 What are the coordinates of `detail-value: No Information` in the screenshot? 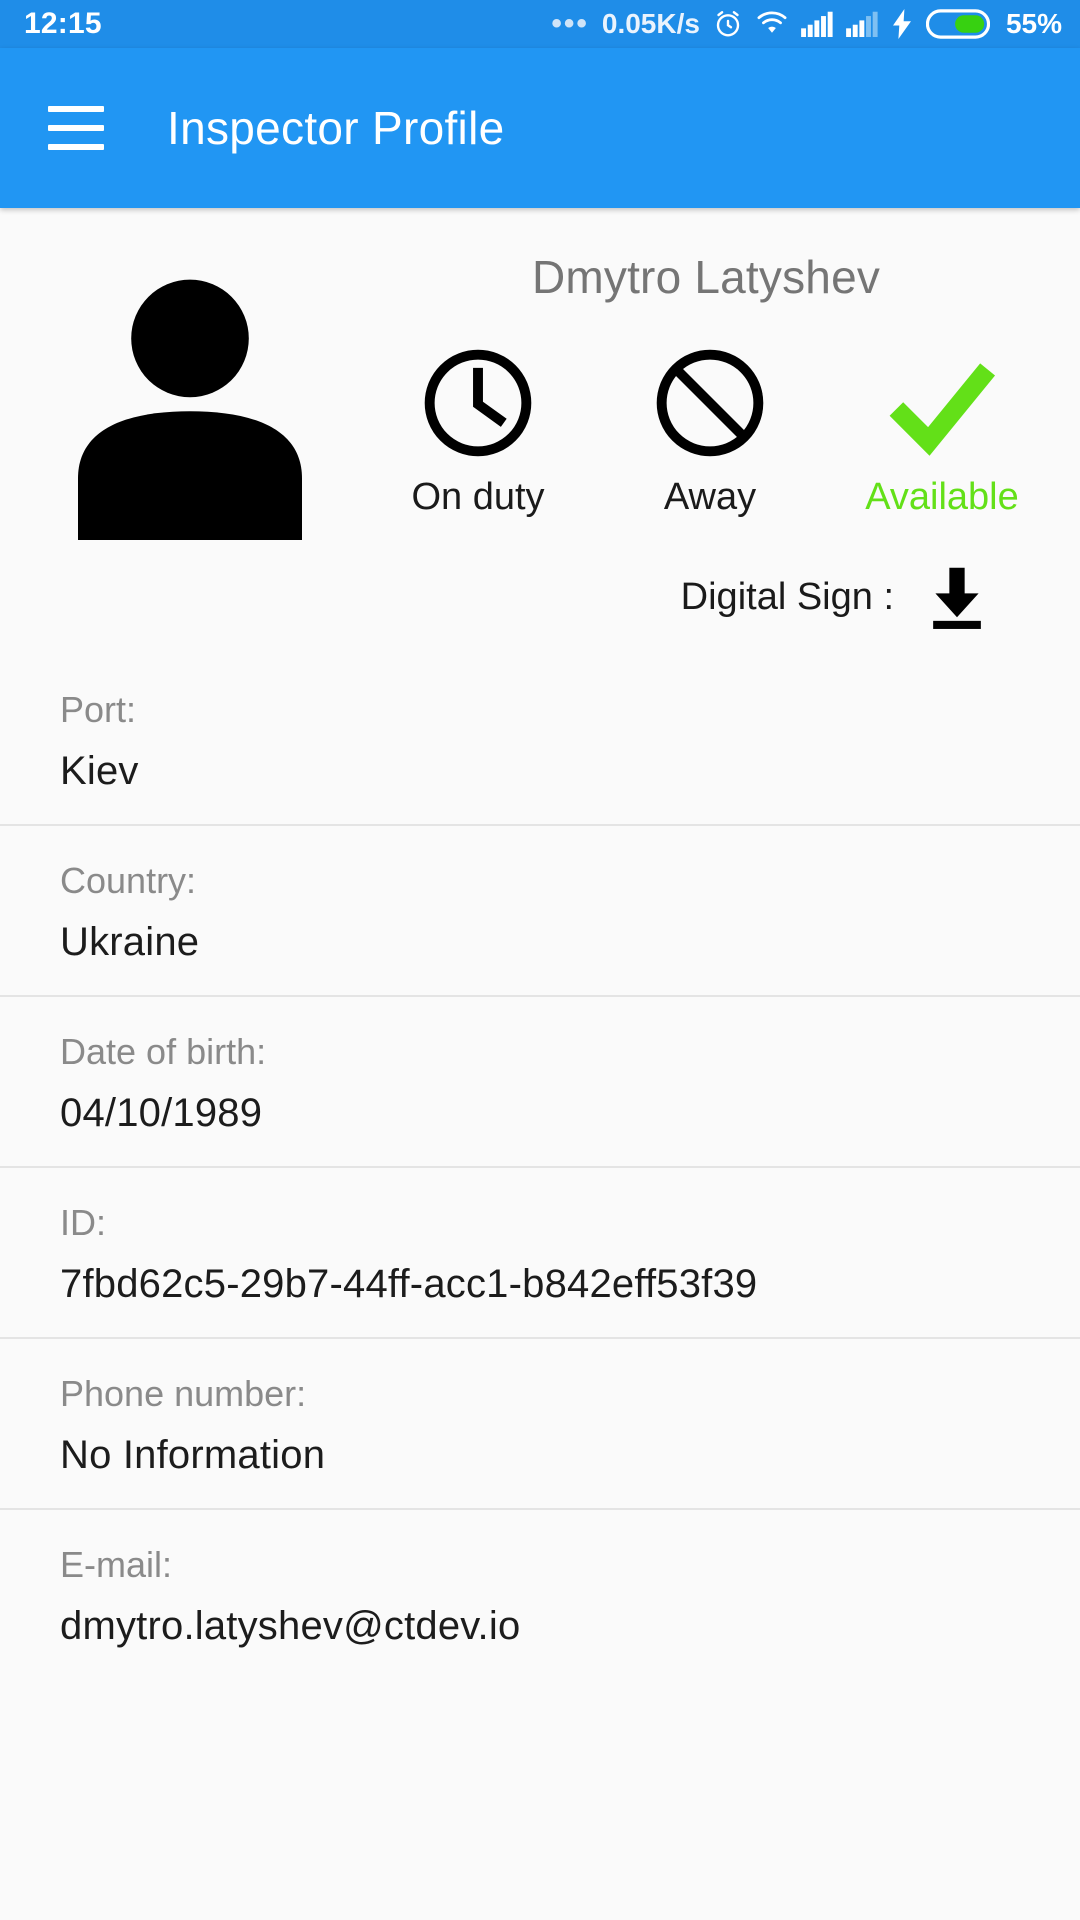 It's located at (193, 1455).